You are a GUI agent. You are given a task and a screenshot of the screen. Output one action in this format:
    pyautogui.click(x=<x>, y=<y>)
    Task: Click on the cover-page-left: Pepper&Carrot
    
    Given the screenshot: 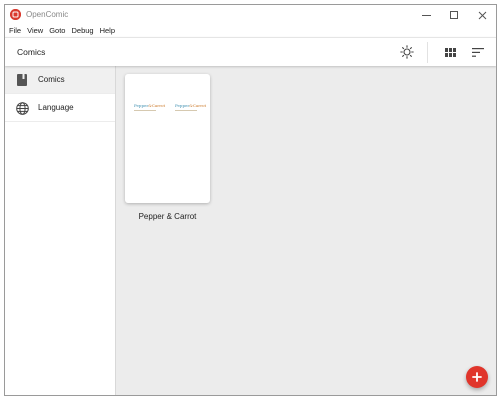 What is the action you would take?
    pyautogui.click(x=150, y=108)
    